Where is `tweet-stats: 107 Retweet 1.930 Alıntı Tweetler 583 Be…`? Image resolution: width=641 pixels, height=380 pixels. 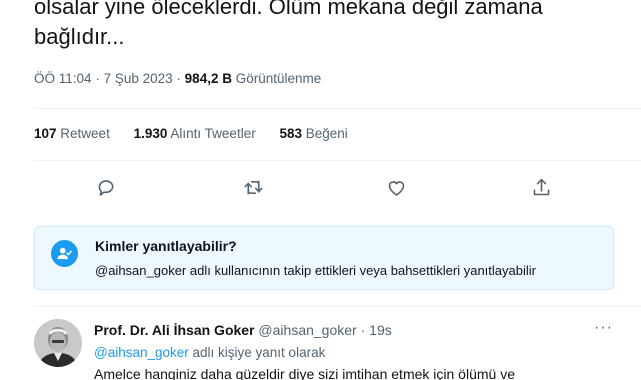 tweet-stats: 107 Retweet 1.930 Alıntı Tweetler 583 Be… is located at coordinates (201, 133).